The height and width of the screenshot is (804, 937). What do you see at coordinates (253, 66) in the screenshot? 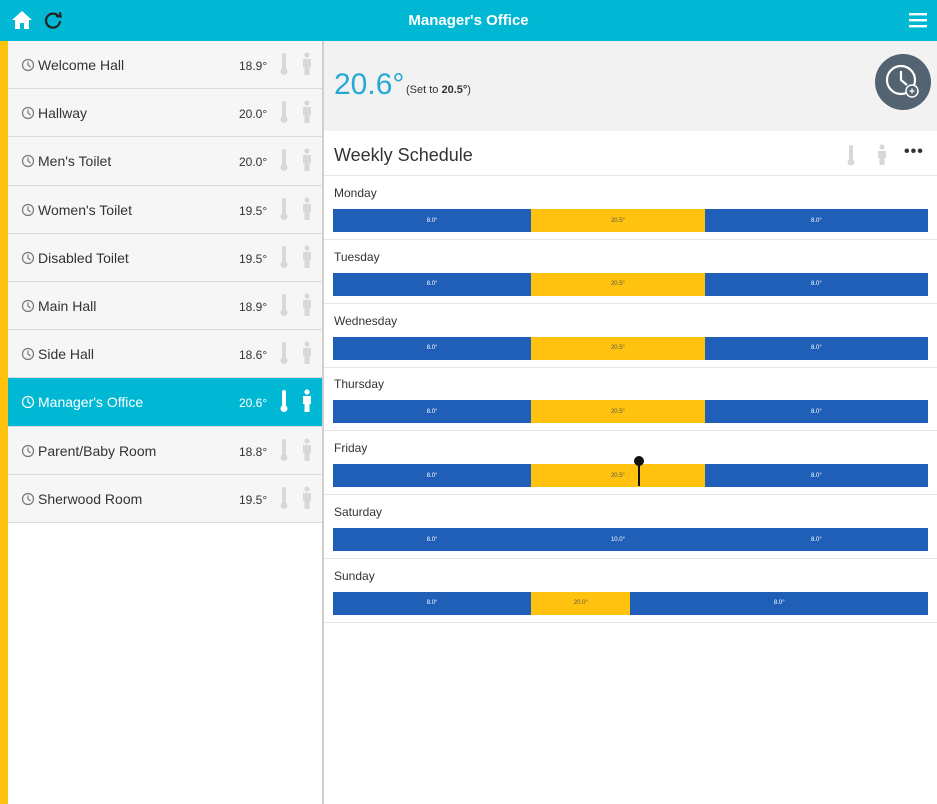
I see `room-temperature: 18.9°` at bounding box center [253, 66].